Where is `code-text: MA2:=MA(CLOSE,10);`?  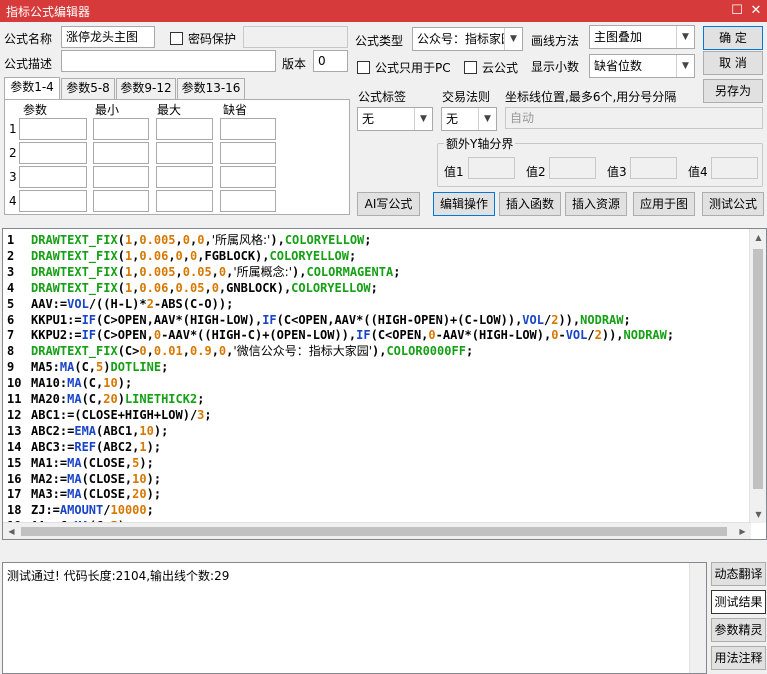 code-text: MA2:=MA(CLOSE,10); is located at coordinates (96, 478).